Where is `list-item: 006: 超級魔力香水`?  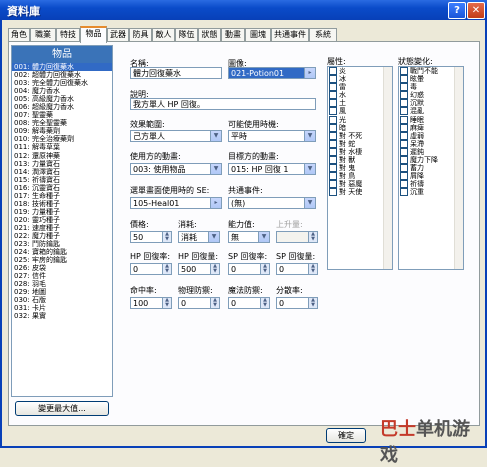
list-item: 006: 超級魔力香水 is located at coordinates (62, 107).